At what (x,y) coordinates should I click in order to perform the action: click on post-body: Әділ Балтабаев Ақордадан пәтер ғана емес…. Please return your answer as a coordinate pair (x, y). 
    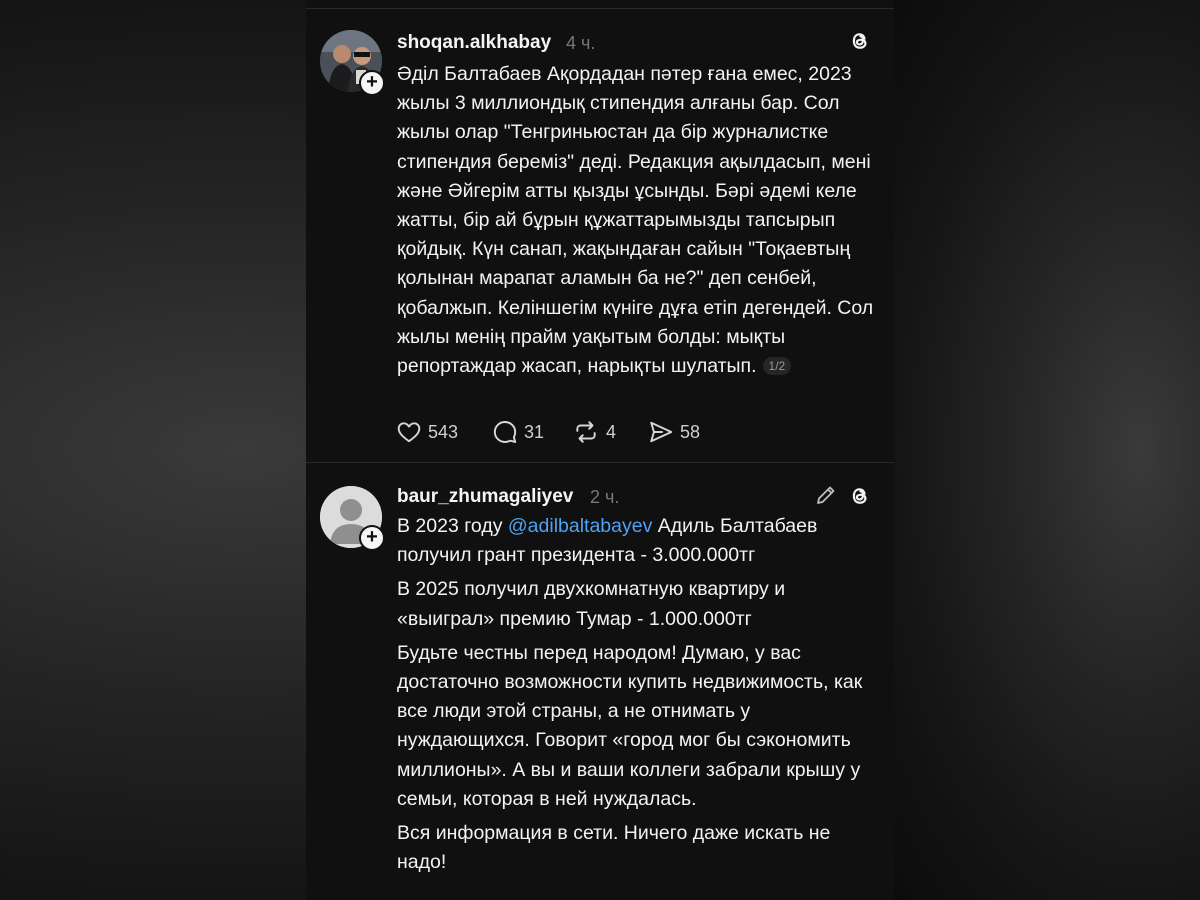
    Looking at the image, I should click on (637, 220).